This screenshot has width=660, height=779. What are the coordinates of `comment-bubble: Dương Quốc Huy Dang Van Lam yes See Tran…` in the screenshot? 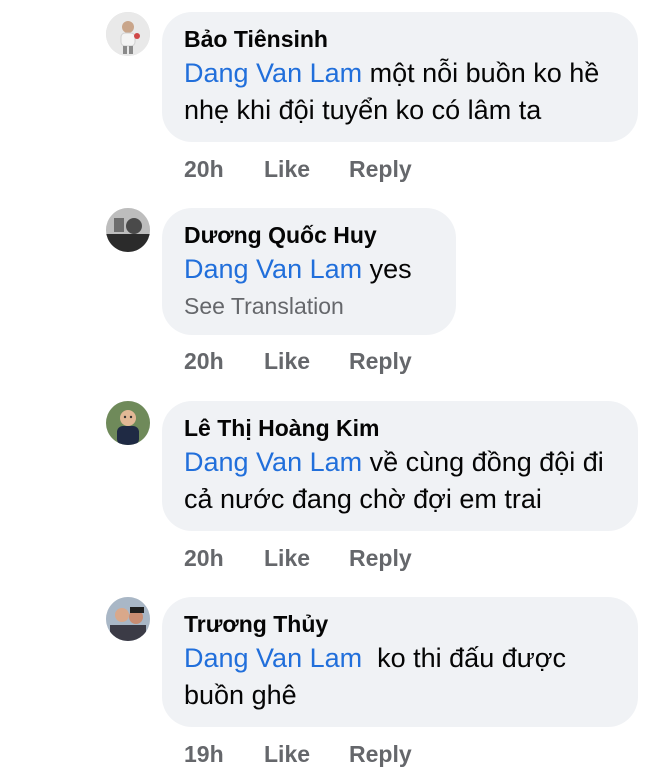 It's located at (309, 271).